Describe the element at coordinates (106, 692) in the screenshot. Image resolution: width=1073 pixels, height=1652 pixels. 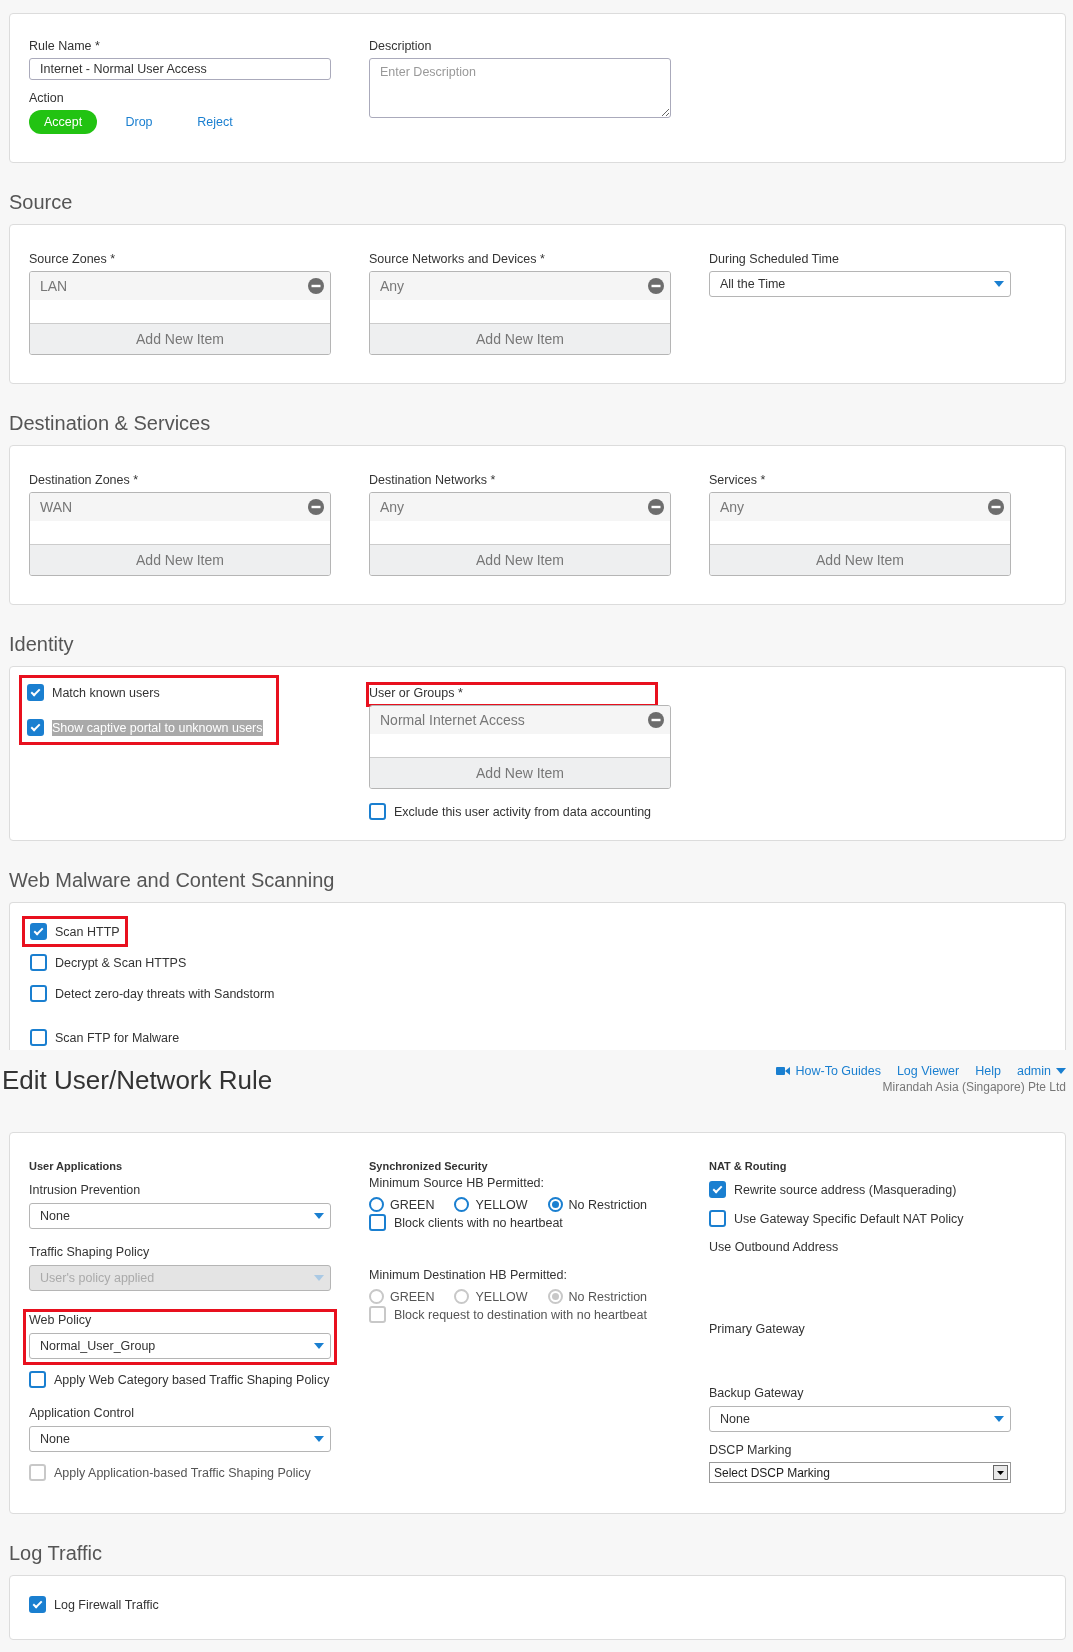
I see `checkbox-label: Match known users` at that location.